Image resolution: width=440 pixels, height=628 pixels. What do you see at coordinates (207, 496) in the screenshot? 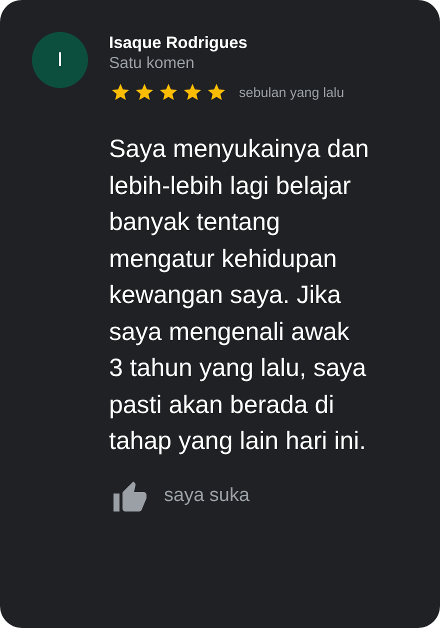
I see `like-label: saya suka` at bounding box center [207, 496].